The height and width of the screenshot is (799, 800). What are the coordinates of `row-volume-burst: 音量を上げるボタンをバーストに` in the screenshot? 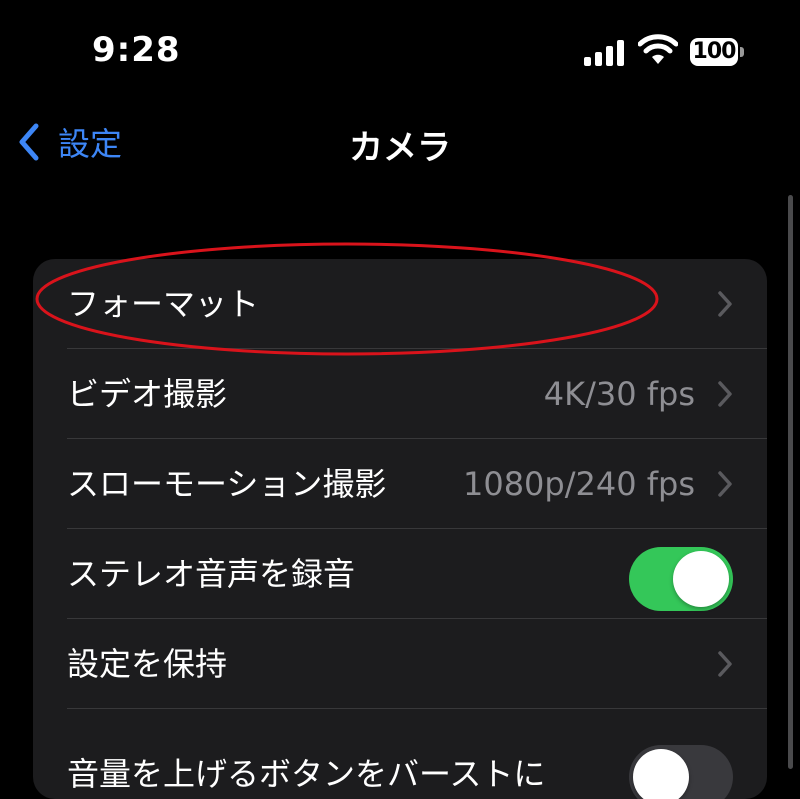 It's located at (400, 754).